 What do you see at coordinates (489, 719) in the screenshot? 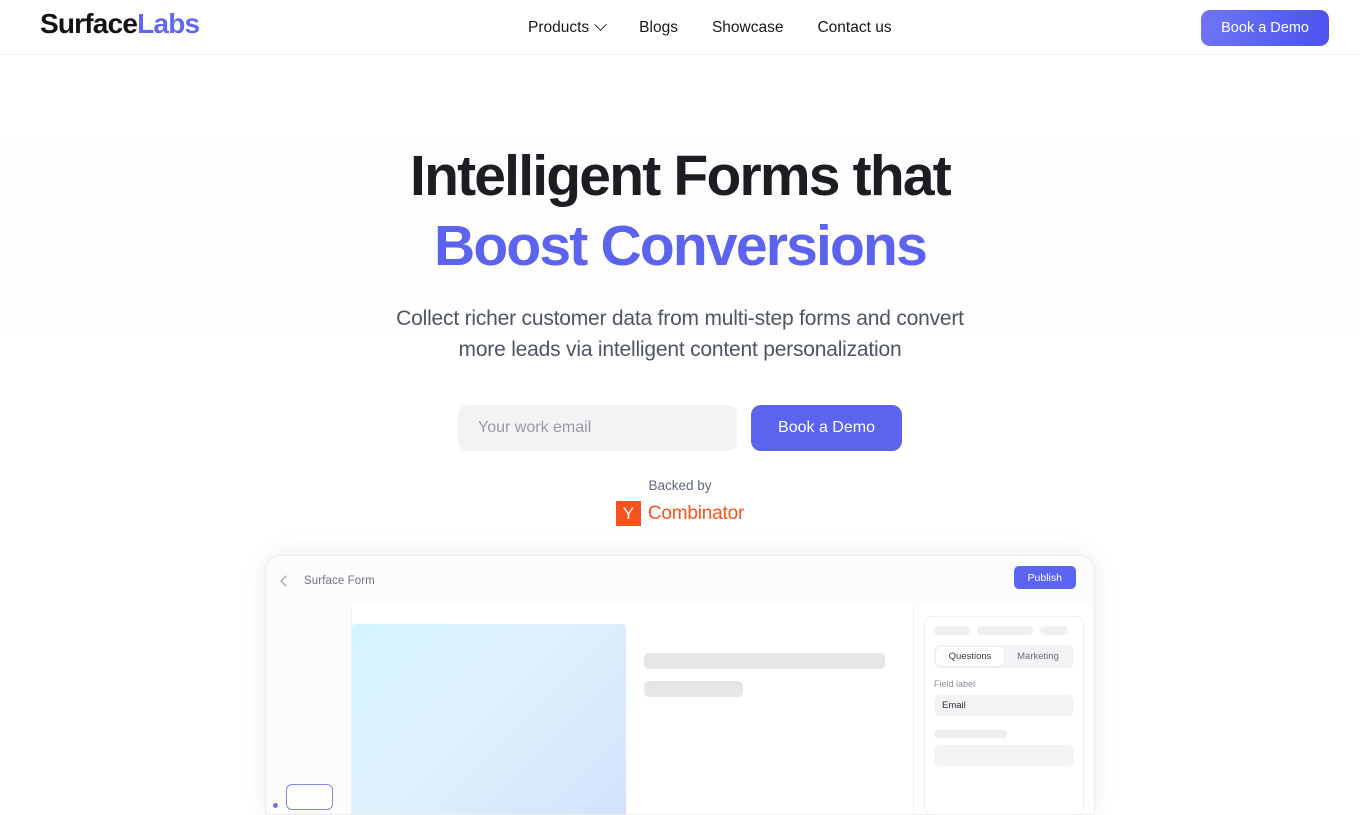
I see `form-preview-canvas` at bounding box center [489, 719].